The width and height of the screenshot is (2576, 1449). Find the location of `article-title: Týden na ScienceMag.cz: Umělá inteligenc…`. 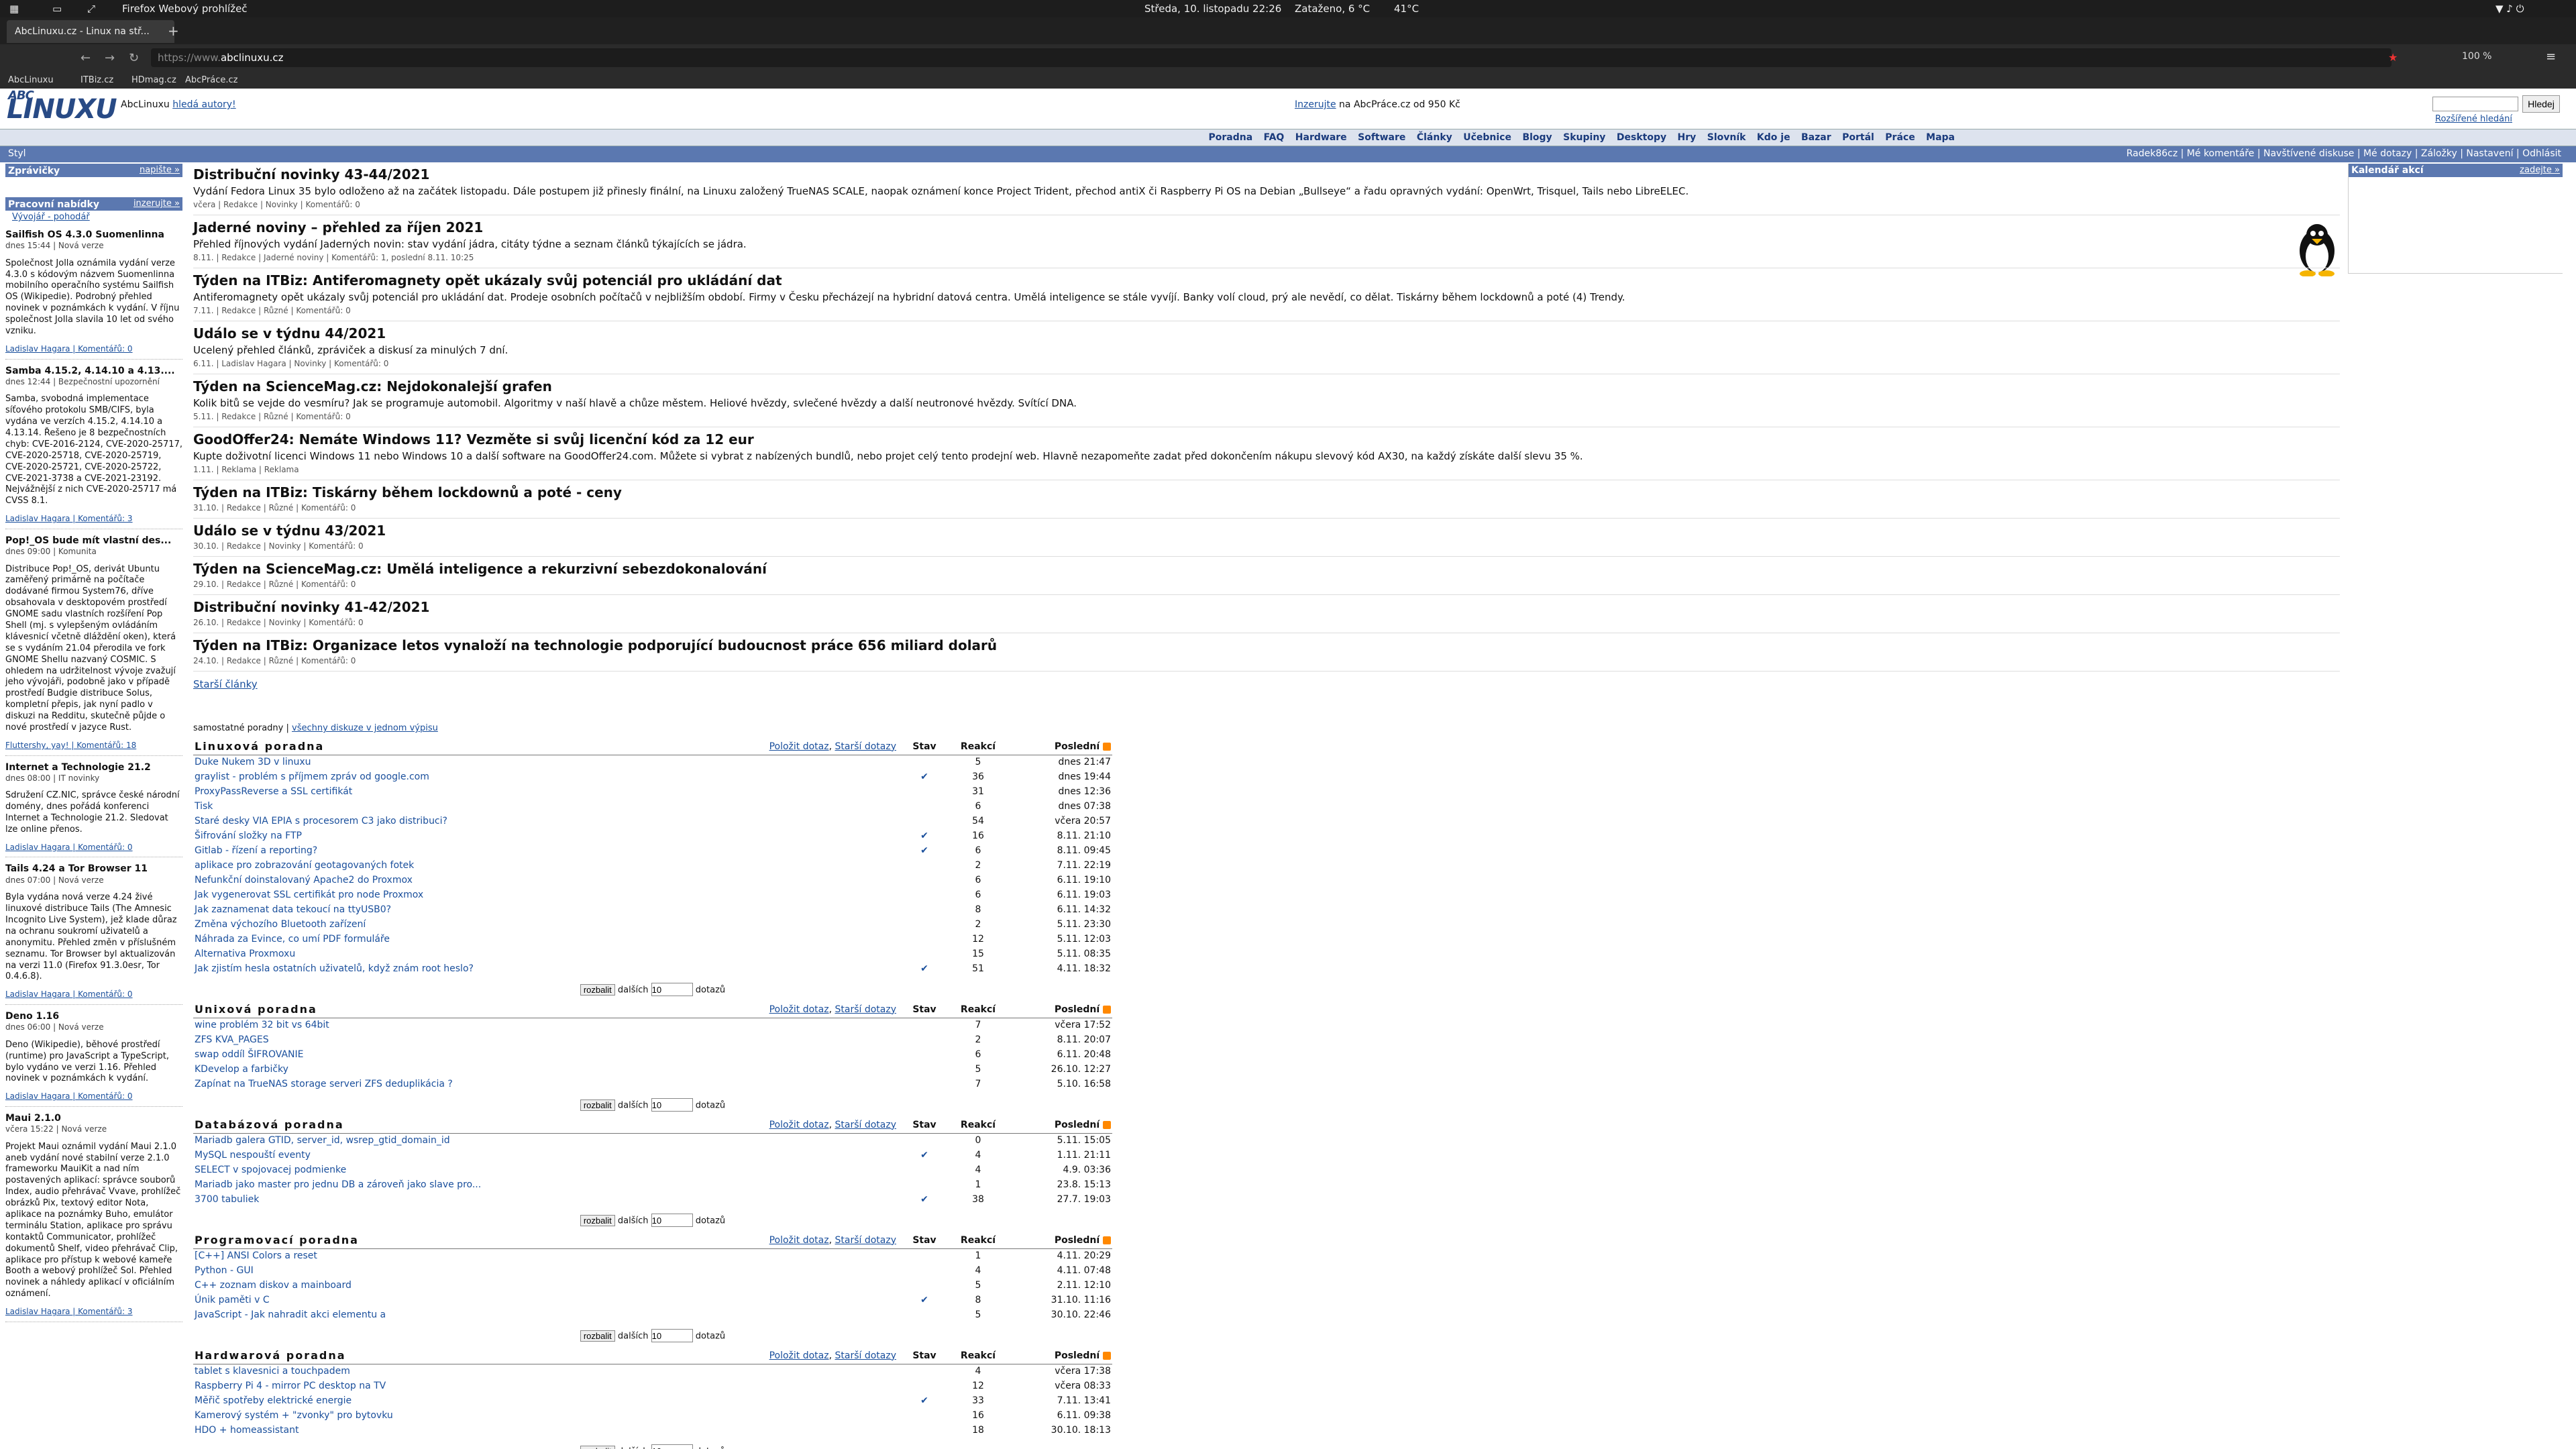

article-title: Týden na ScienceMag.cz: Umělá inteligenc… is located at coordinates (1266, 568).